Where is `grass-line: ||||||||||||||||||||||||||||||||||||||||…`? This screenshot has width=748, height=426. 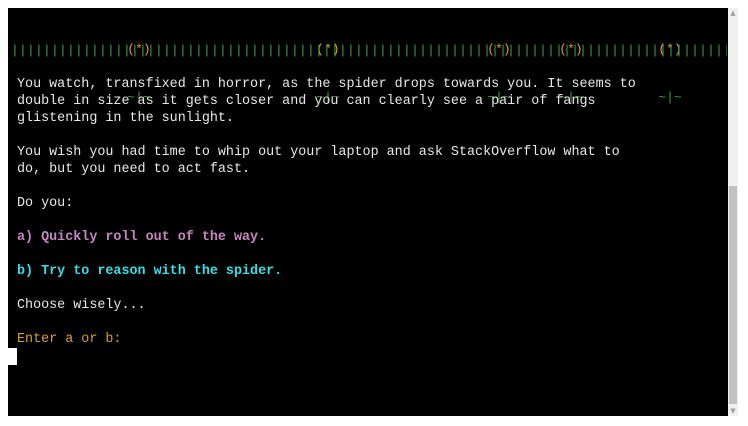
grass-line: ||||||||||||||||||||||||||||||||||||||||… is located at coordinates (369, 51).